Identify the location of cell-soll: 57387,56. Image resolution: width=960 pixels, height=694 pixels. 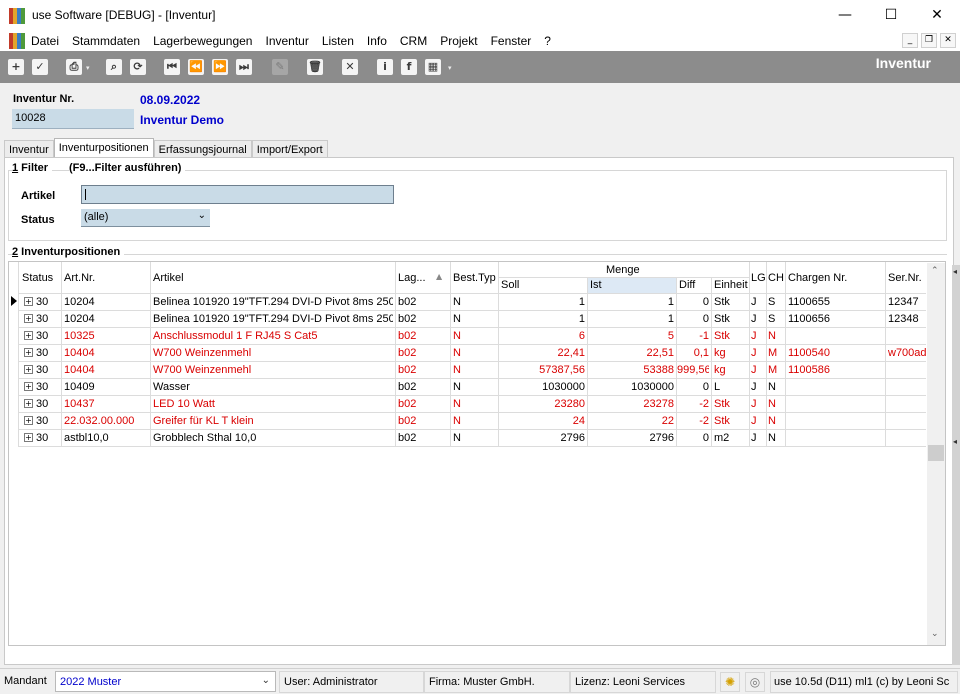
(542, 370).